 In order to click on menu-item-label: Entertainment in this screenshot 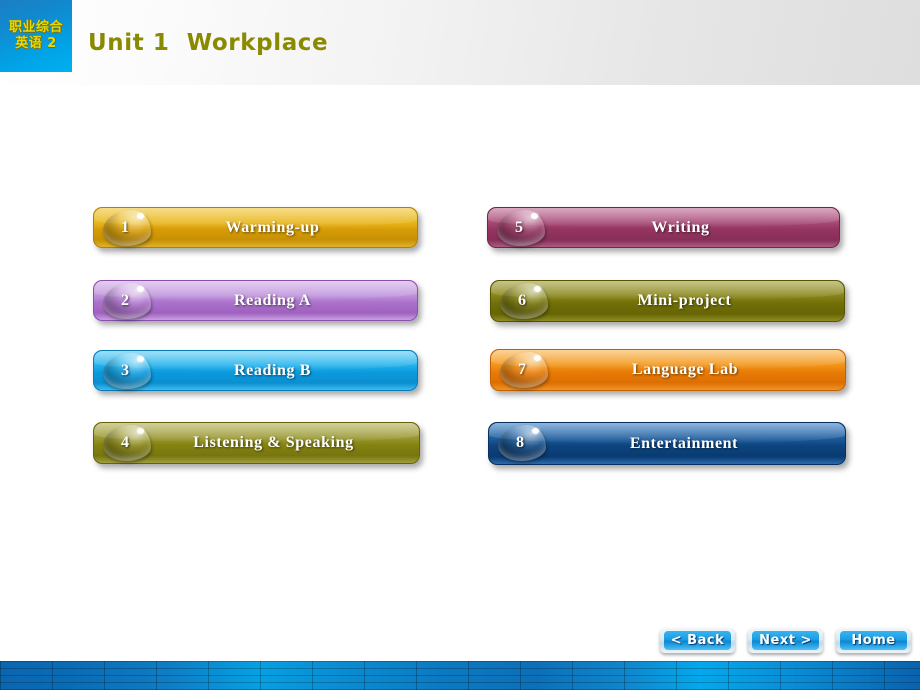, I will do `click(684, 443)`.